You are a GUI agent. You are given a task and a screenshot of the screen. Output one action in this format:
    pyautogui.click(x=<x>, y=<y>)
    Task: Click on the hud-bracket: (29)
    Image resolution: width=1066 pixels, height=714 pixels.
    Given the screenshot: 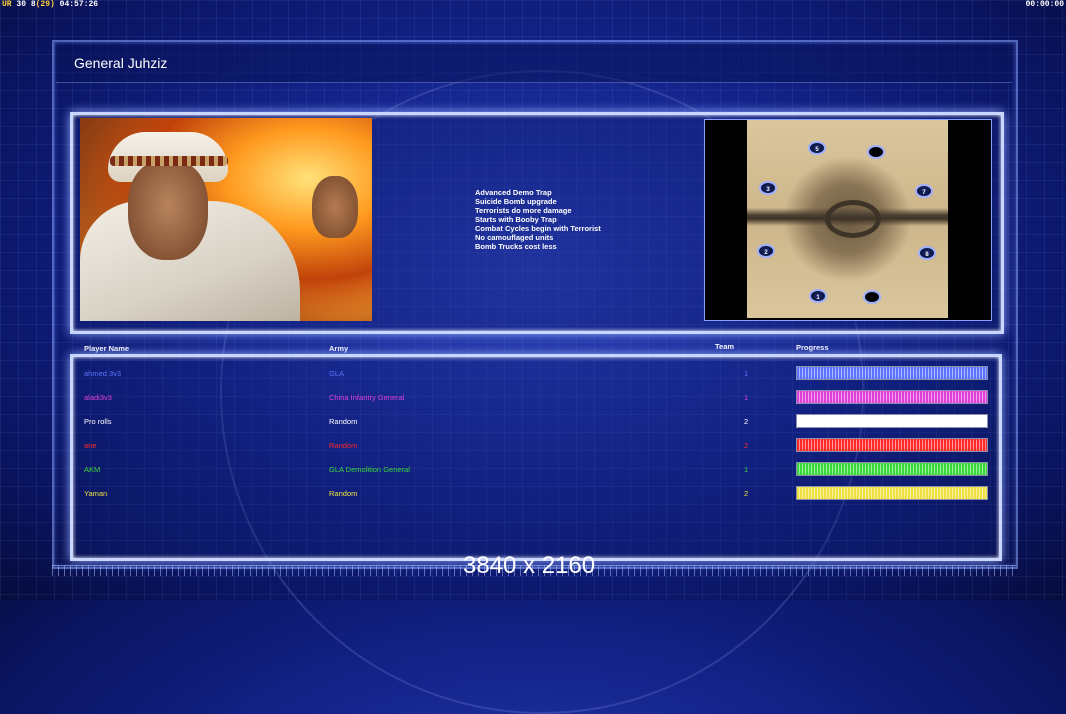 What is the action you would take?
    pyautogui.click(x=45, y=4)
    